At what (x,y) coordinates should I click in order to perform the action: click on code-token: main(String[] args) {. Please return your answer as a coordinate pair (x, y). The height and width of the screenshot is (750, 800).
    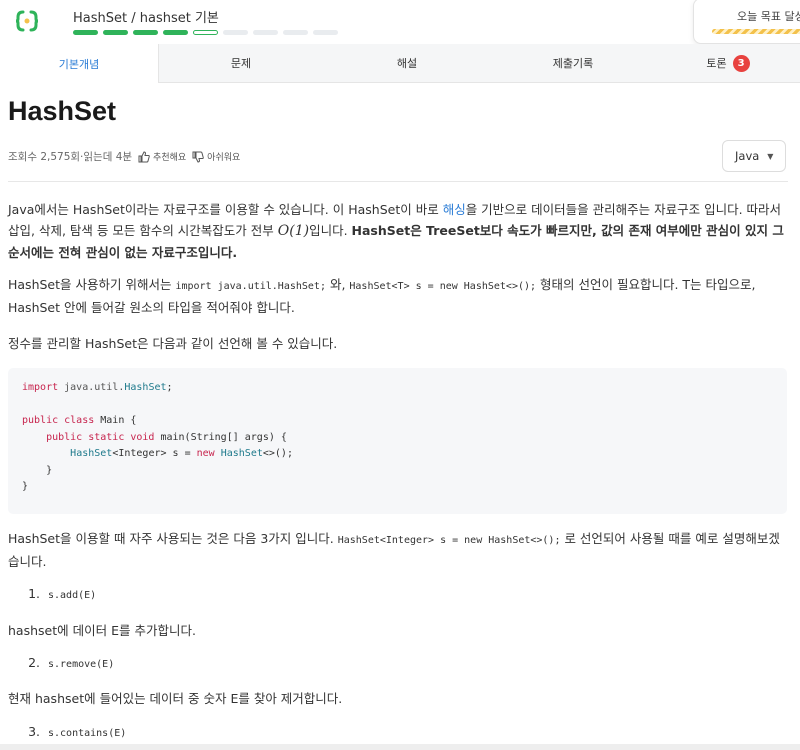
    Looking at the image, I should click on (220, 437).